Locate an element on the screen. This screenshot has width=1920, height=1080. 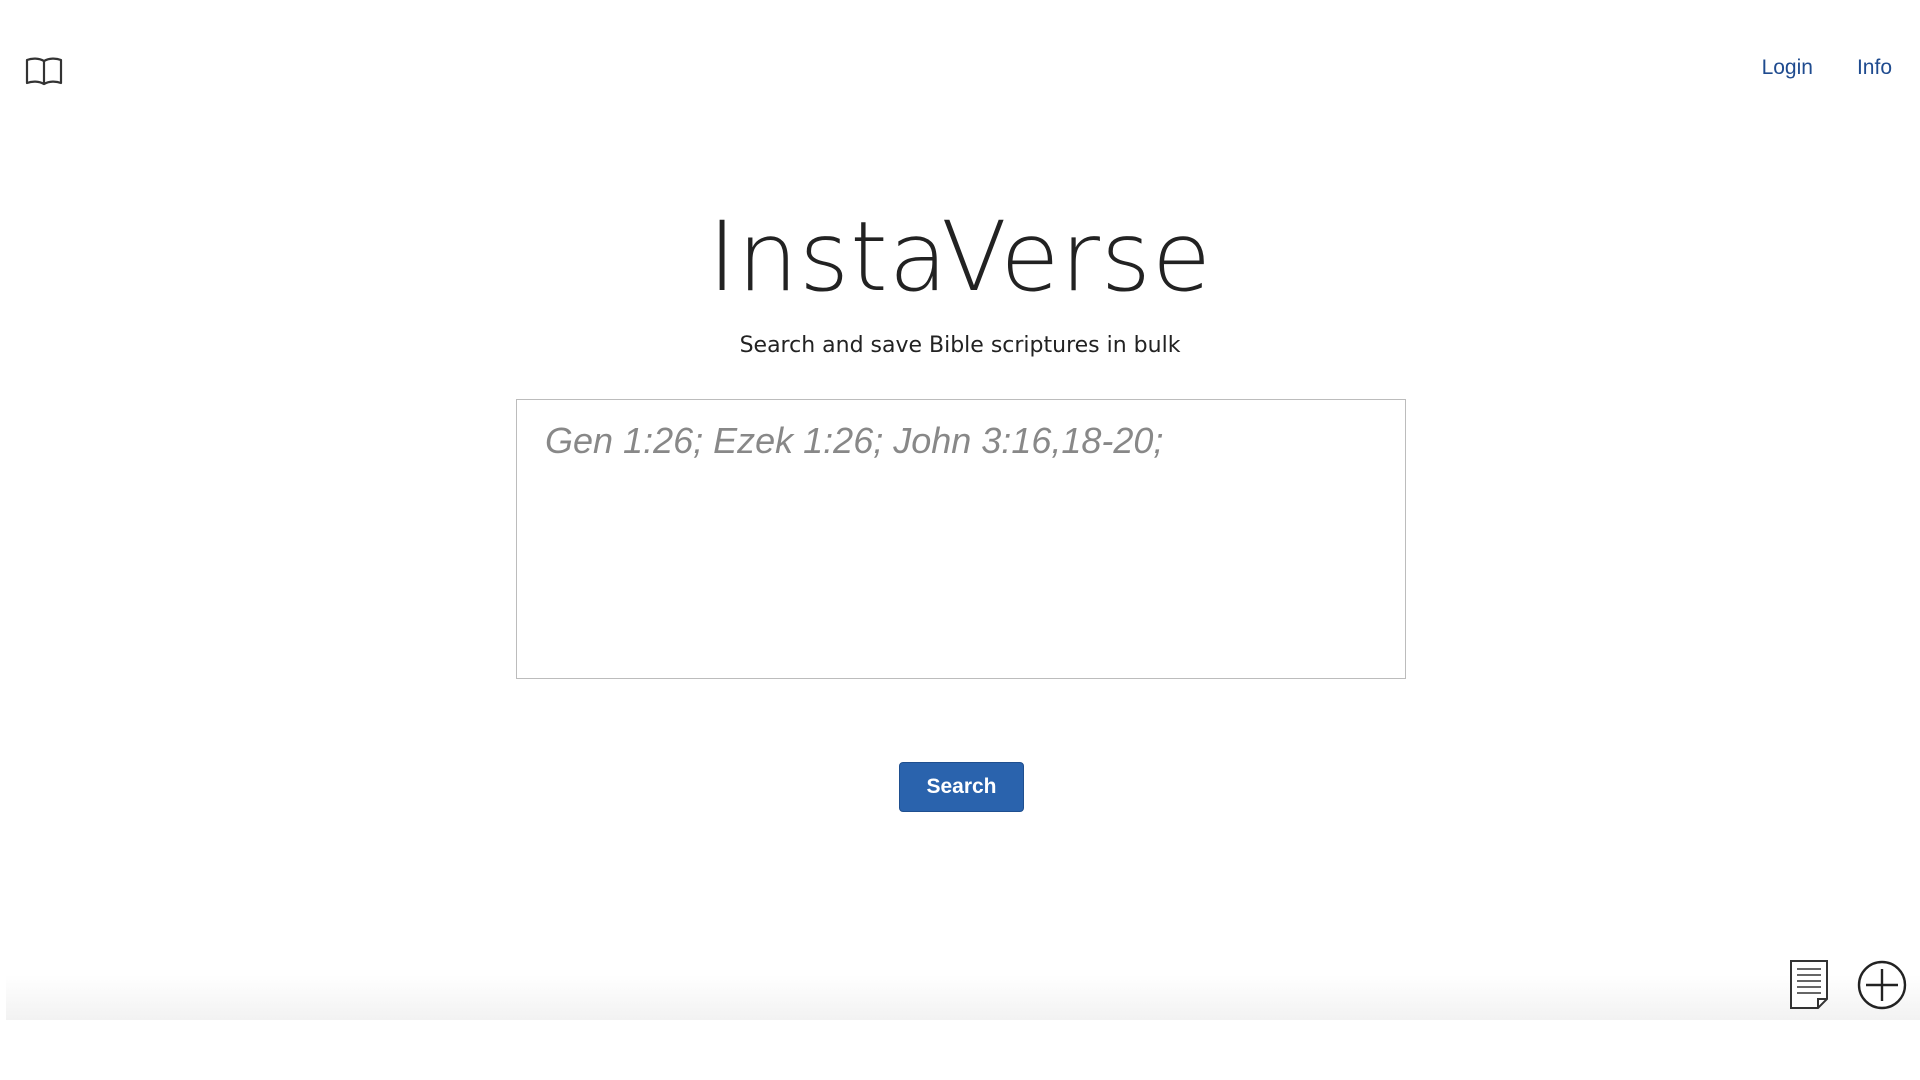
top-nav: Login Info is located at coordinates (1827, 68).